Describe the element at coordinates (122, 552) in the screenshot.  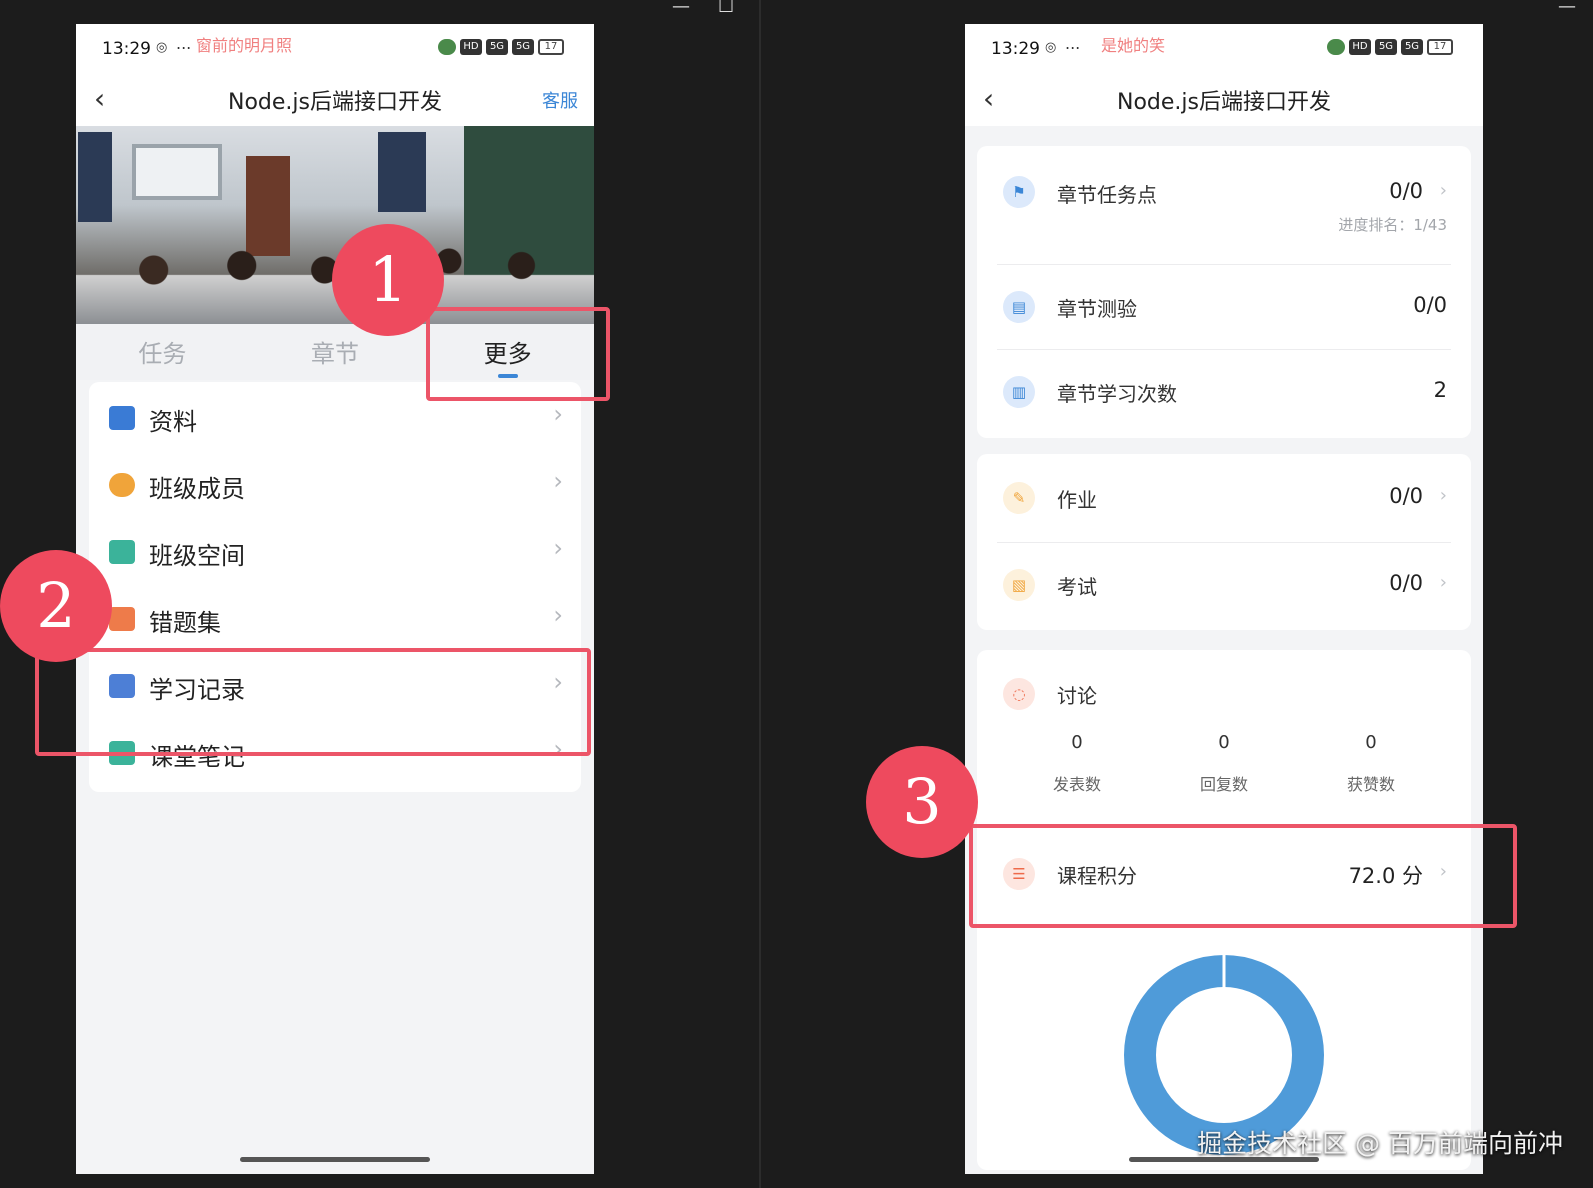
I see `chat-icon` at that location.